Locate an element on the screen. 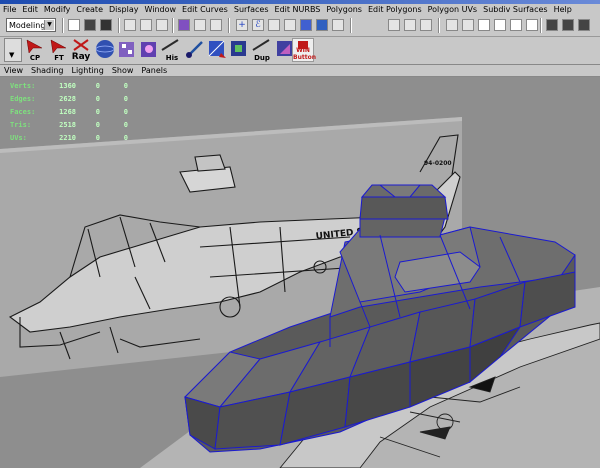 Image resolution: width=600 pixels, height=468 pixels. menu-modify: Modify is located at coordinates (57, 10).